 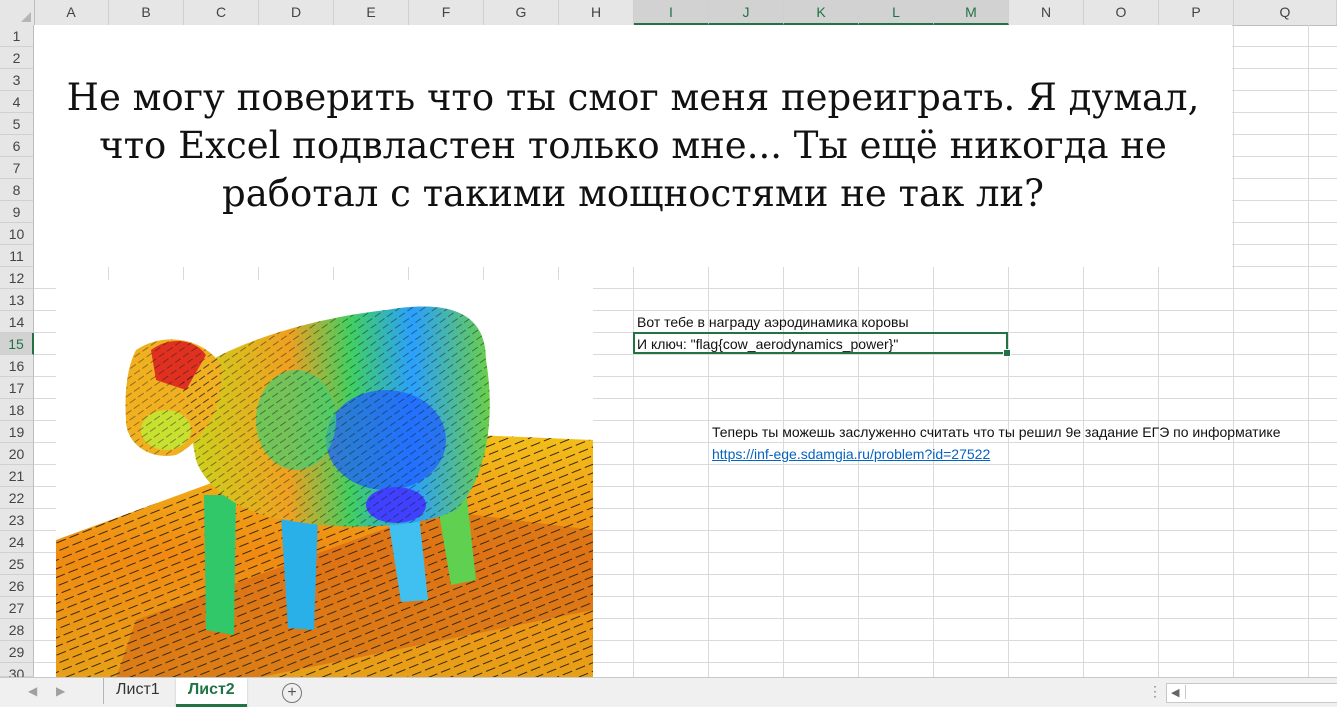 What do you see at coordinates (17, 388) in the screenshot?
I see `row-header-17: 17` at bounding box center [17, 388].